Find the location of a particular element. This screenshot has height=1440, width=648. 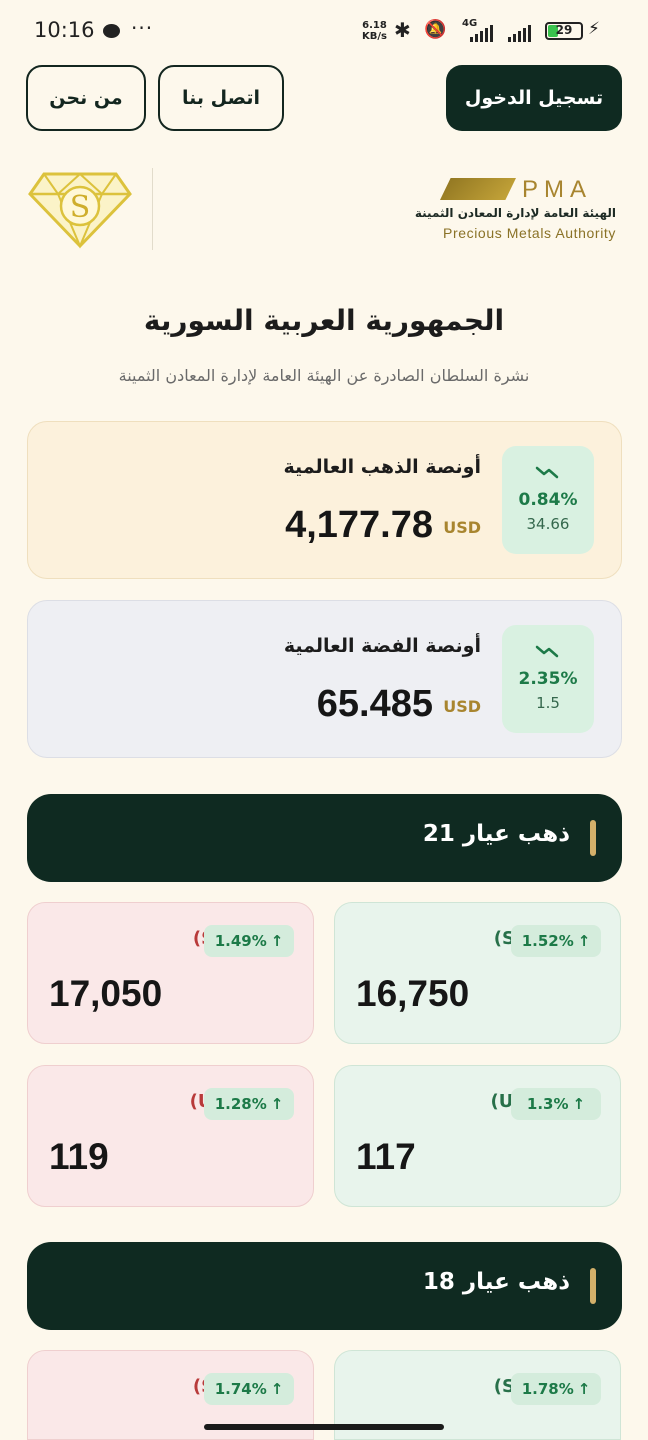

gold-21k-buy-usd-card: شراء (USD) 1.3%↑ 117 is located at coordinates (477, 1136).